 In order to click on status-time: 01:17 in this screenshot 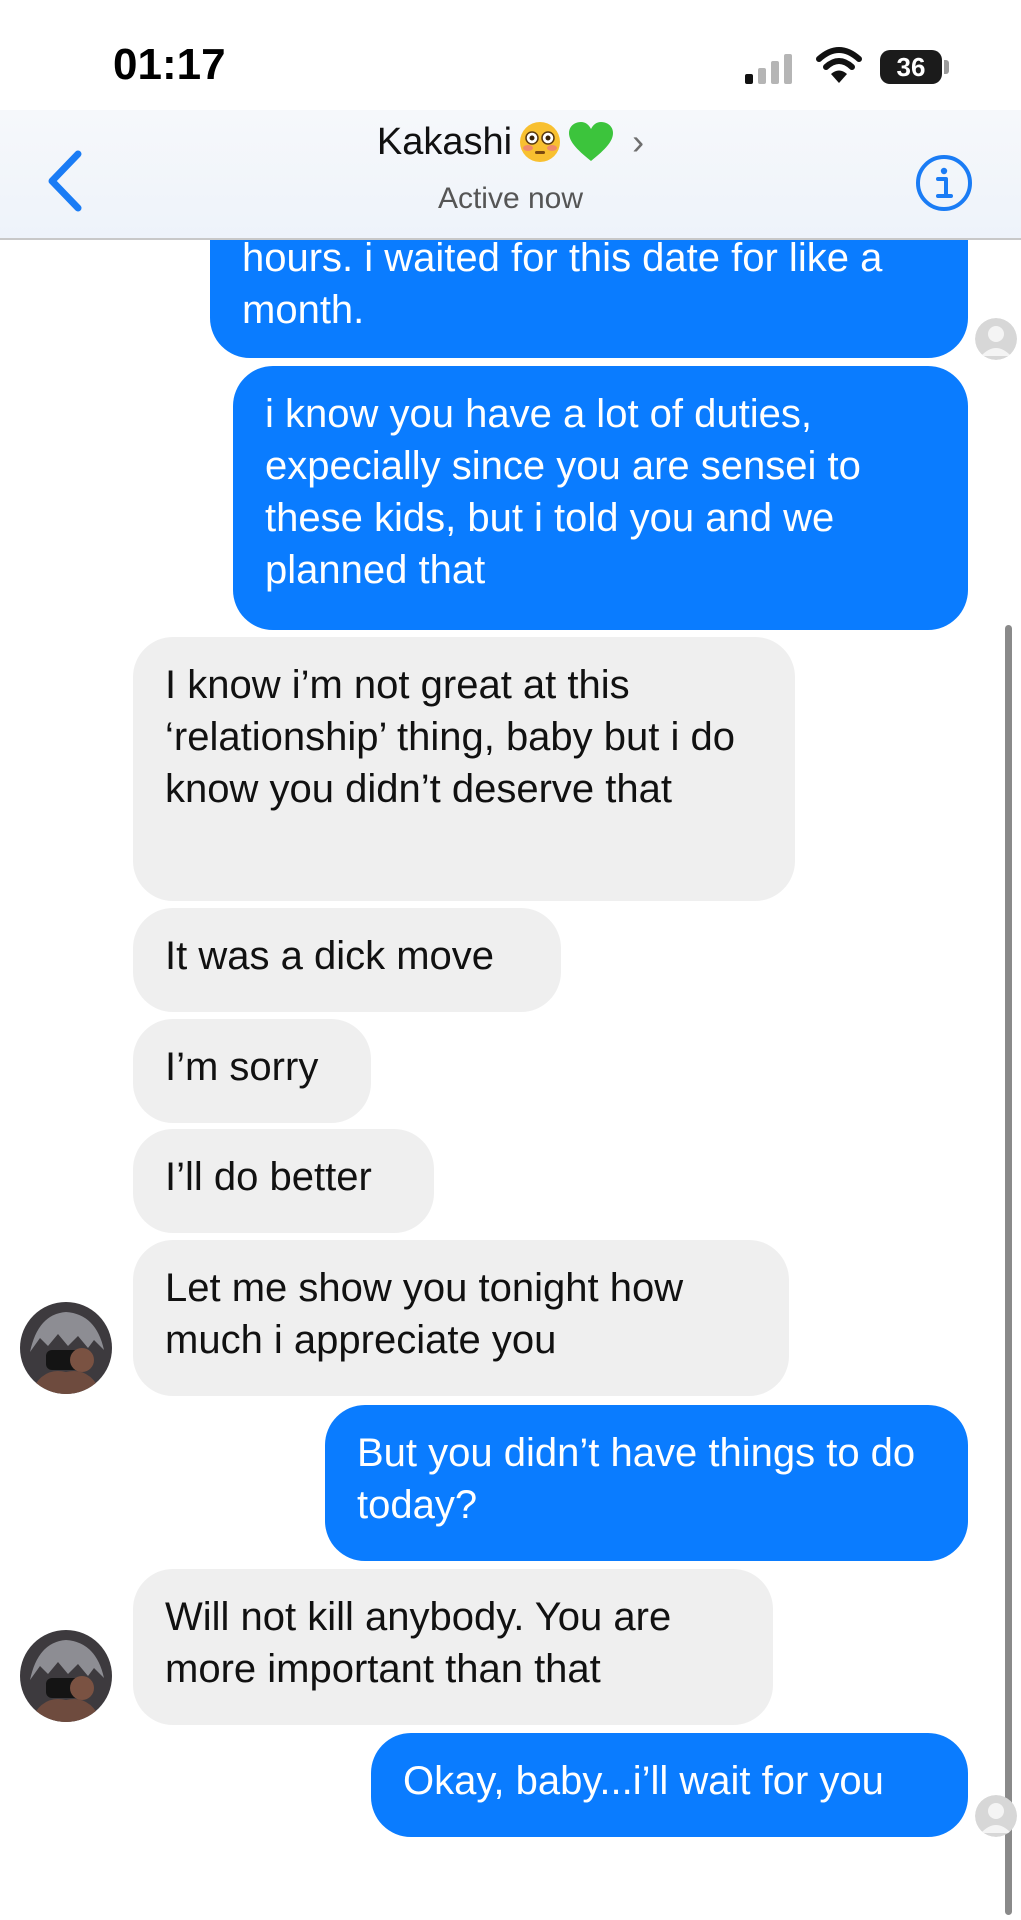, I will do `click(169, 64)`.